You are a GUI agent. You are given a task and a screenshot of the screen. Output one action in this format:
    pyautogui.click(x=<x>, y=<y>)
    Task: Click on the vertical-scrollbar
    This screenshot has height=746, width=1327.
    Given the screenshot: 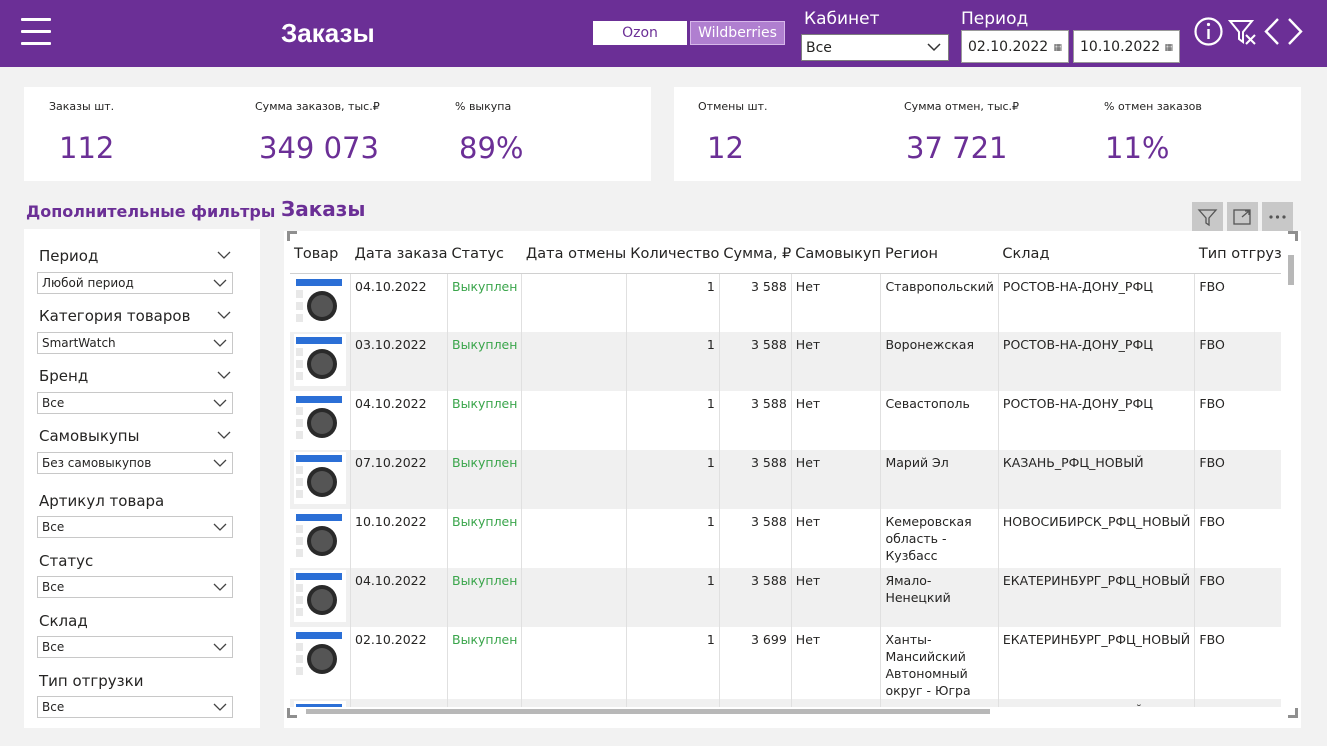 What is the action you would take?
    pyautogui.click(x=1291, y=481)
    